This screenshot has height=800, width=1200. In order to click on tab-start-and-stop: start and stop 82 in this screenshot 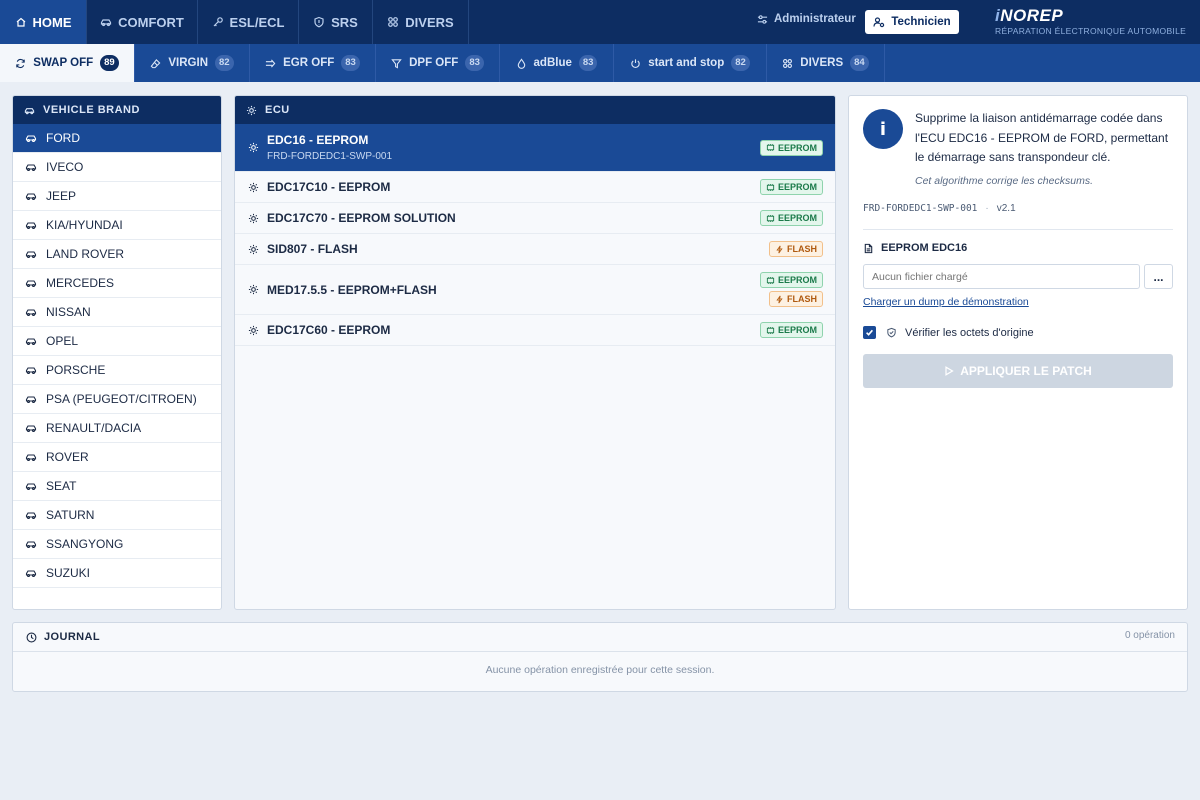, I will do `click(690, 63)`.